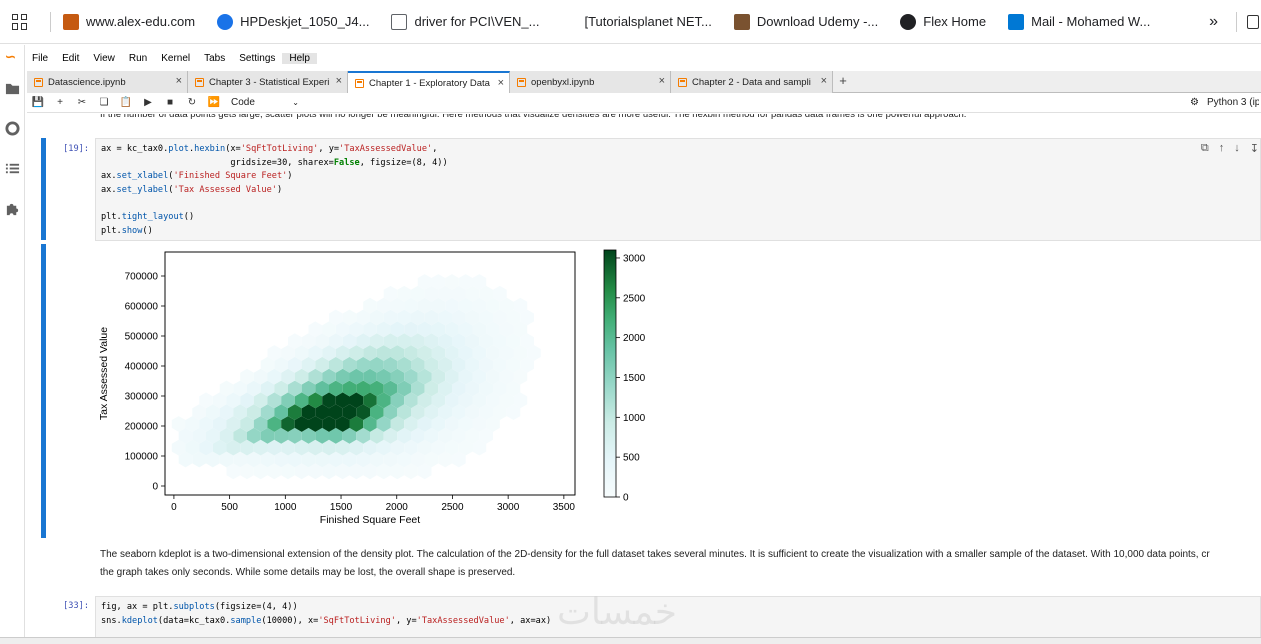  What do you see at coordinates (141, 21) in the screenshot?
I see `bookmark-label: www.alex-edu.com` at bounding box center [141, 21].